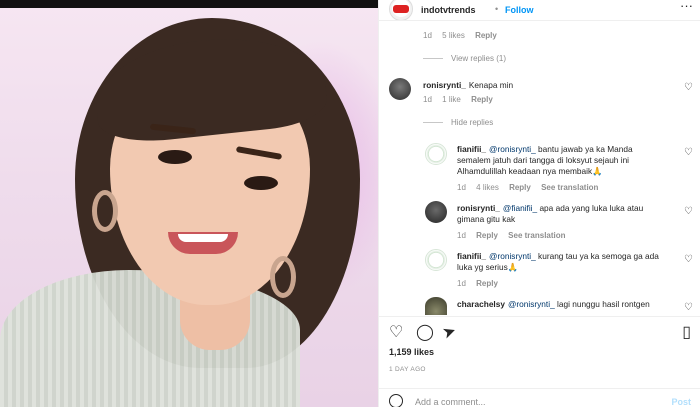 This screenshot has height=407, width=700. I want to click on reply-body-line-1: bantu jawab ya ka Manda, so click(584, 149).